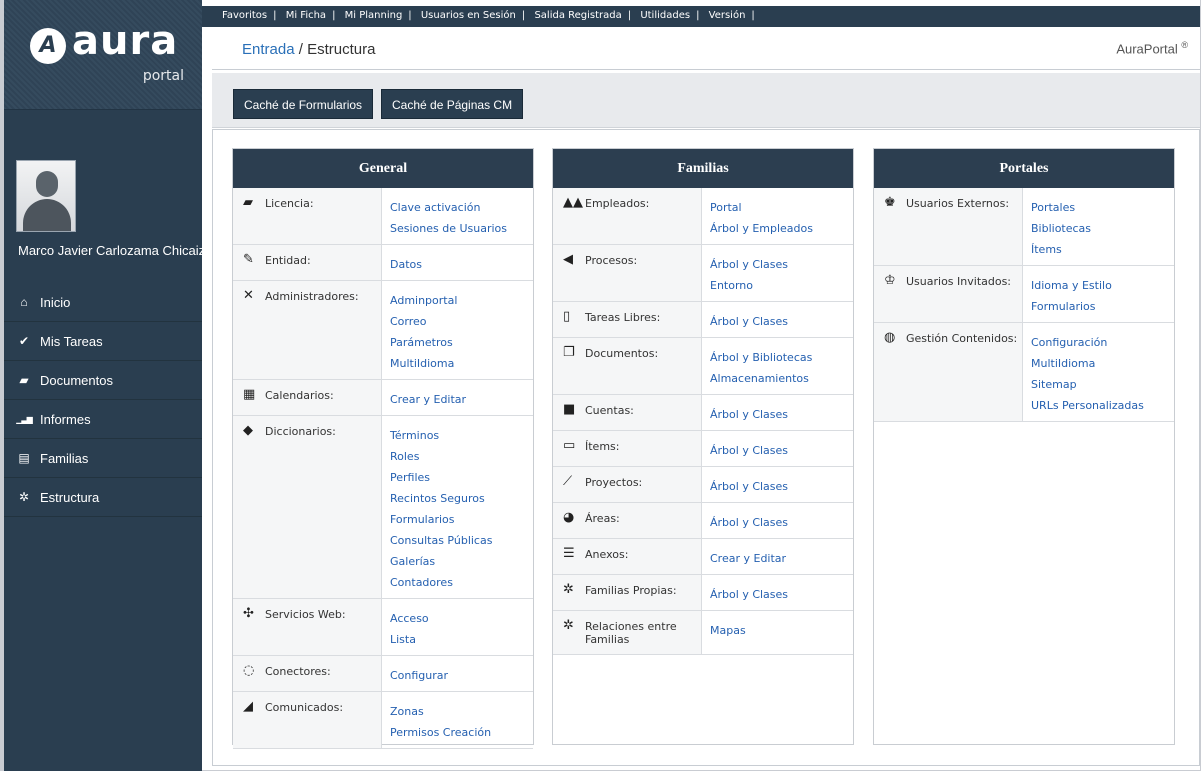 This screenshot has height=771, width=1201. What do you see at coordinates (461, 207) in the screenshot?
I see `row-link: Clave activación` at bounding box center [461, 207].